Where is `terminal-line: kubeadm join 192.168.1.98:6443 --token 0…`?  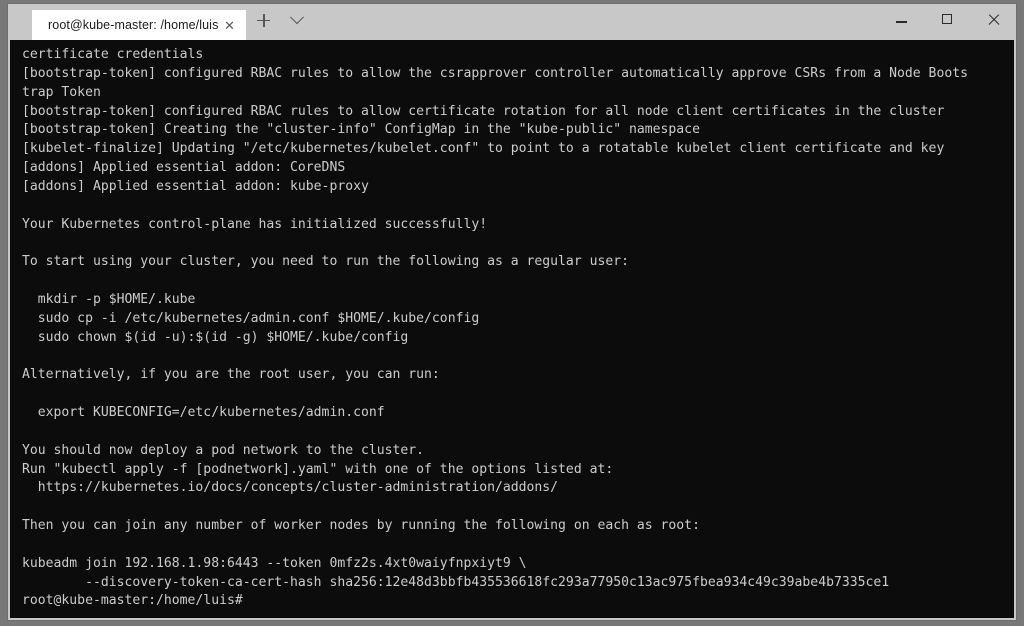
terminal-line: kubeadm join 192.168.1.98:6443 --token 0… is located at coordinates (274, 563).